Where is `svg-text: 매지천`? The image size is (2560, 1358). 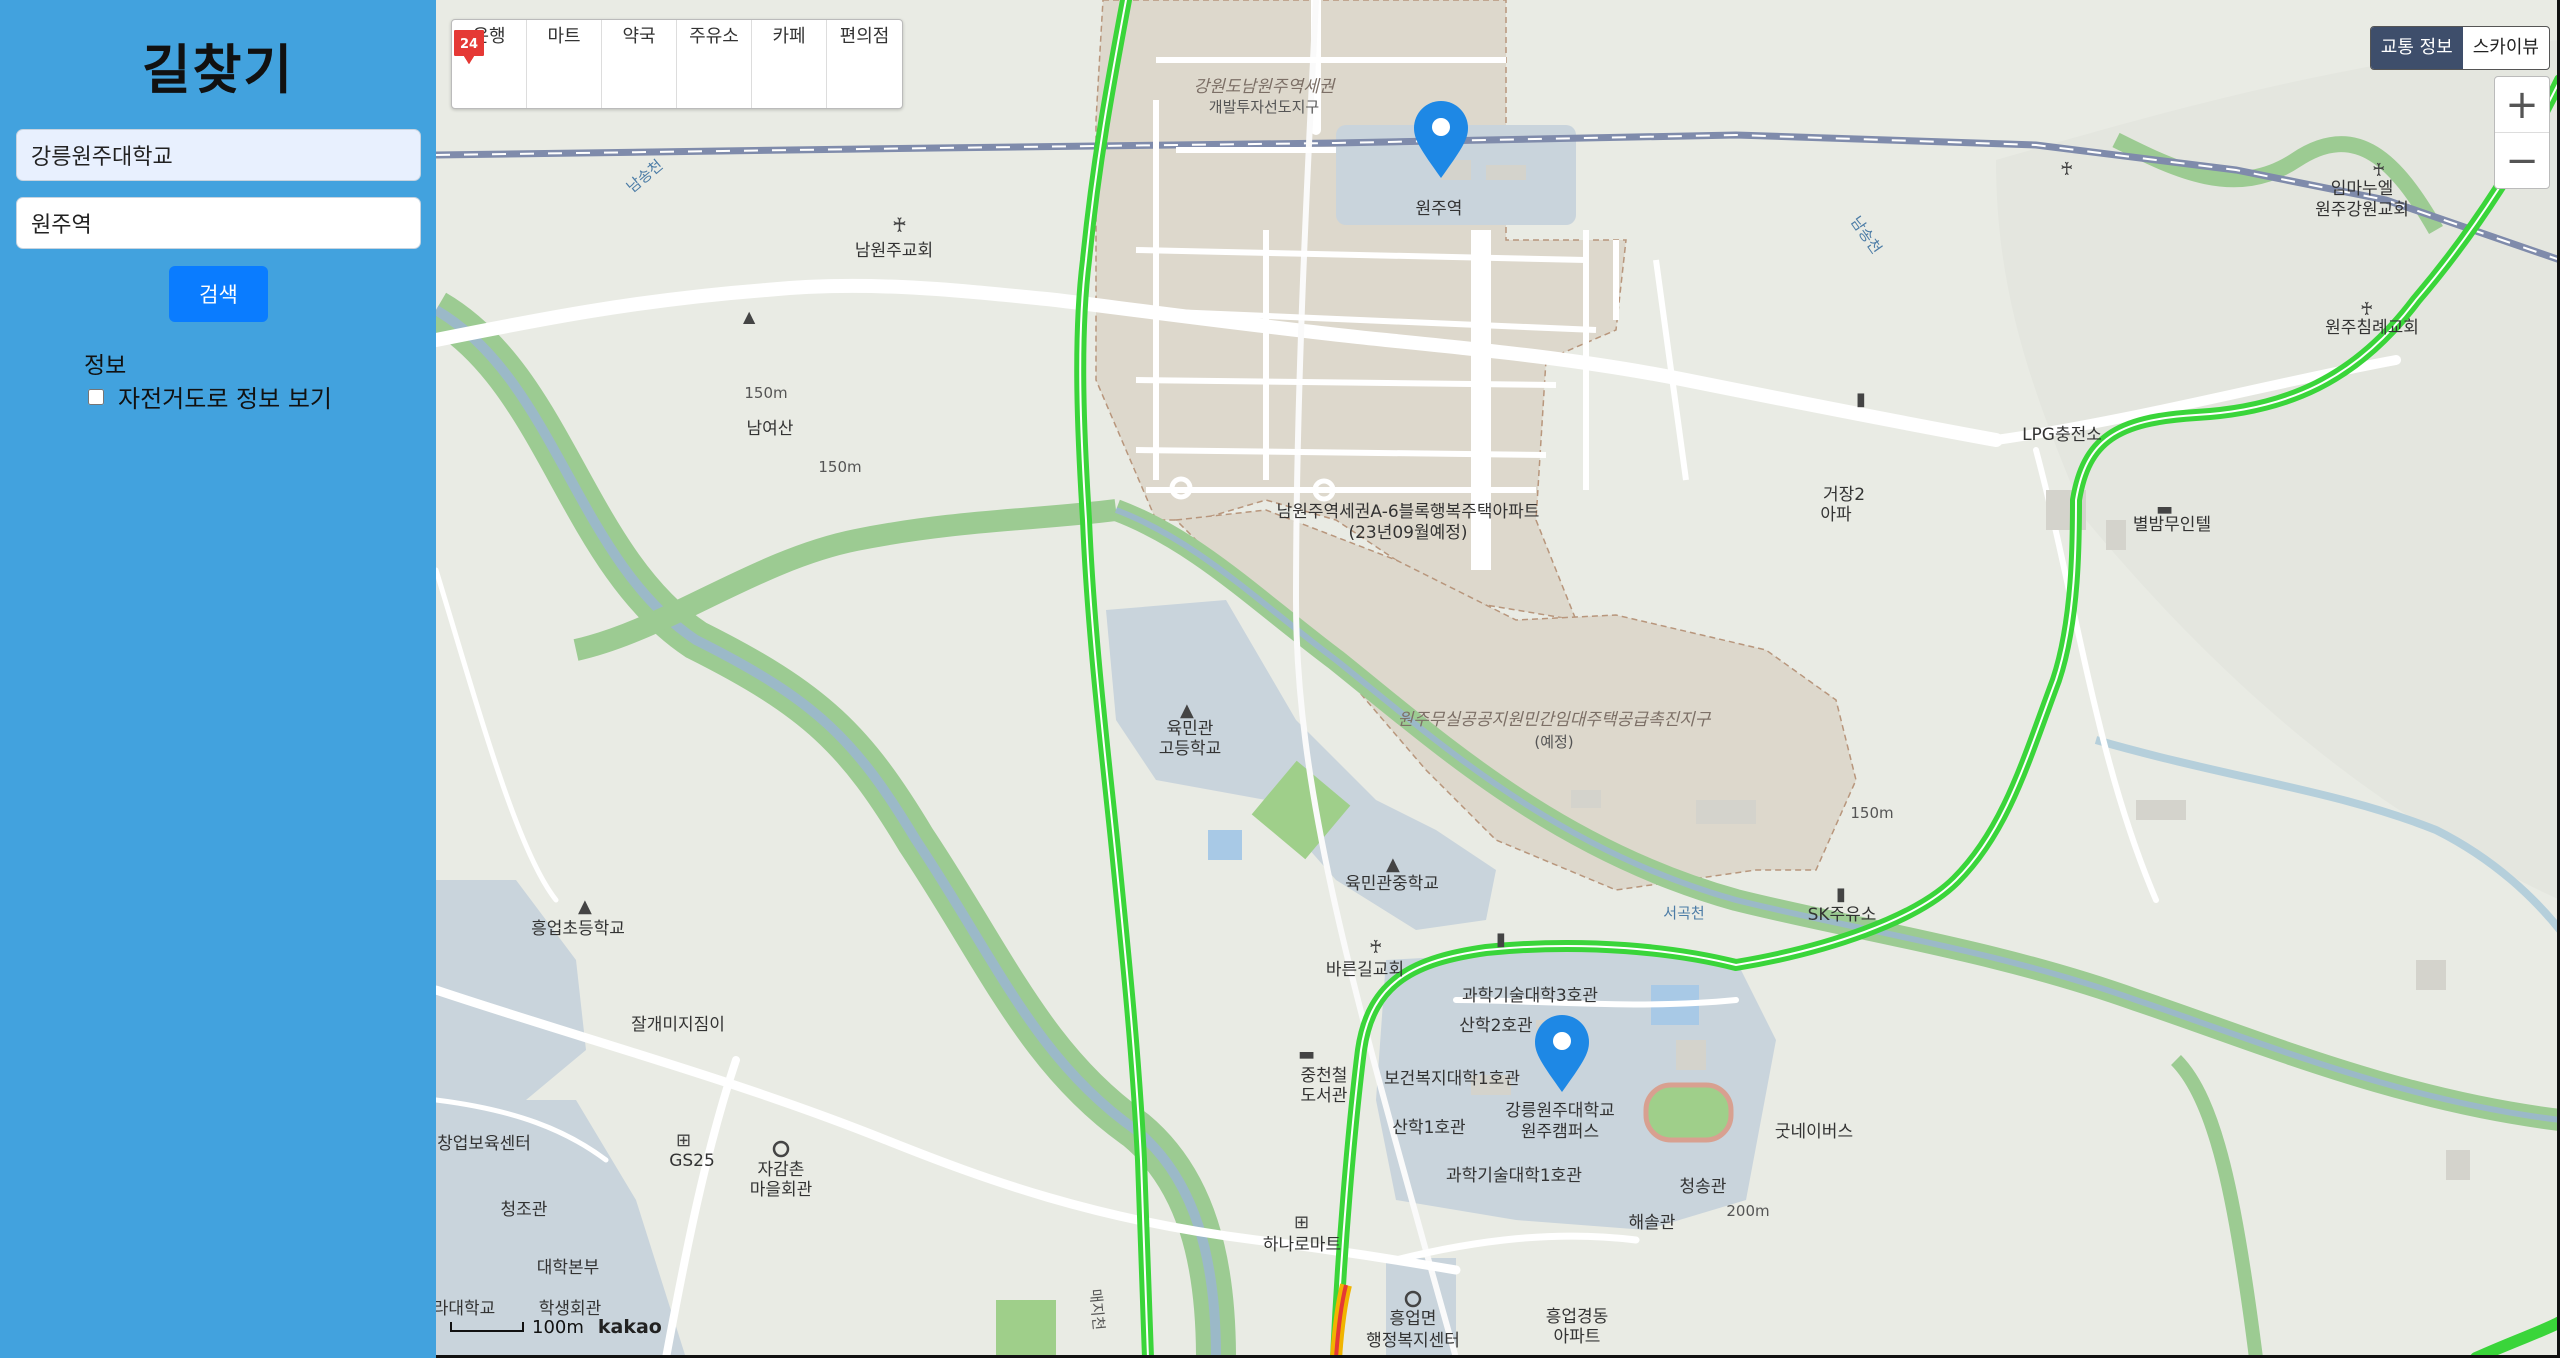
svg-text: 매지천 is located at coordinates (1097, 1309).